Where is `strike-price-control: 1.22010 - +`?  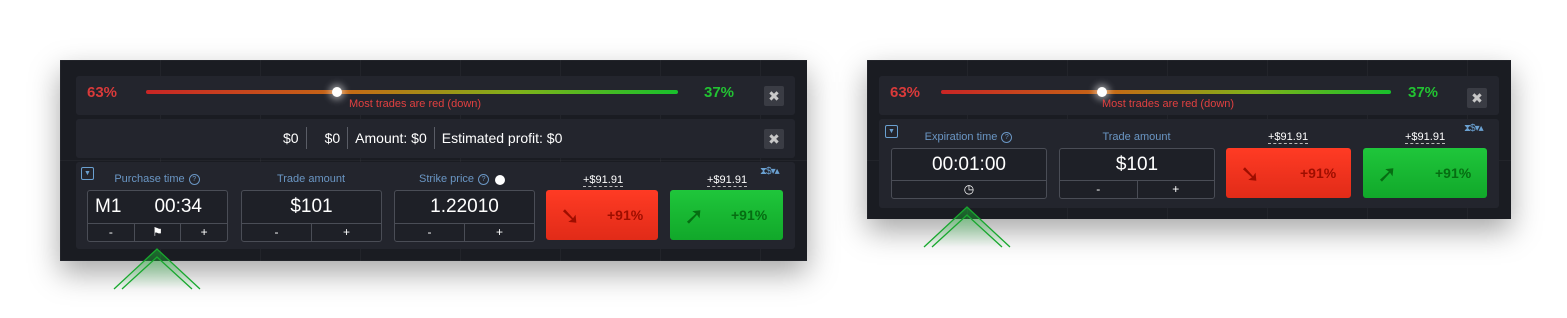
strike-price-control: 1.22010 - + is located at coordinates (464, 216).